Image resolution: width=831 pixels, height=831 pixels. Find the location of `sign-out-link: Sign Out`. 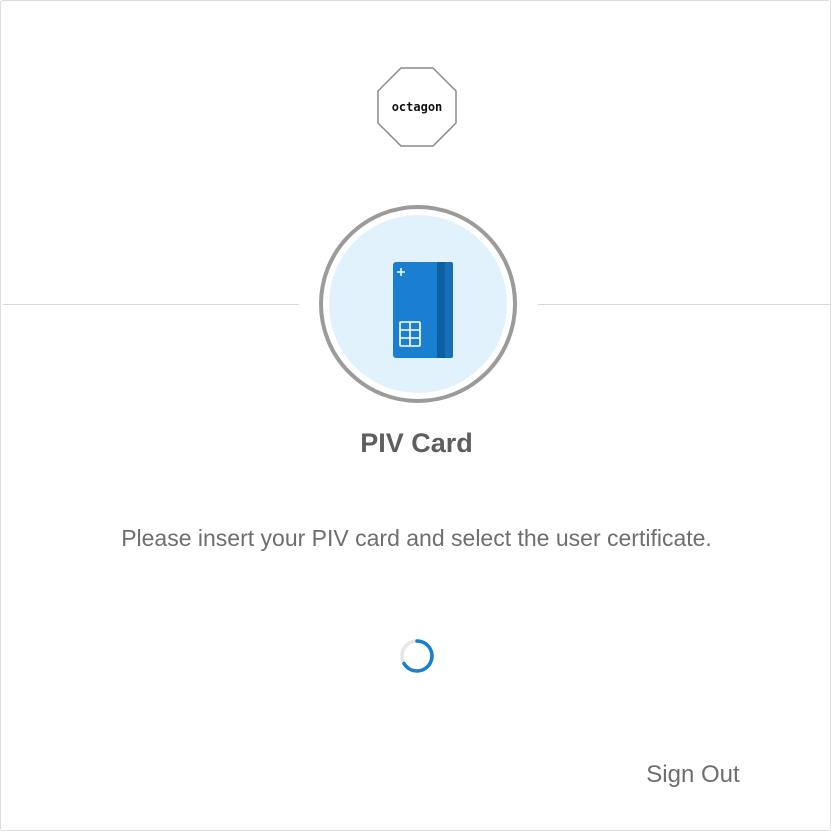

sign-out-link: Sign Out is located at coordinates (693, 775).